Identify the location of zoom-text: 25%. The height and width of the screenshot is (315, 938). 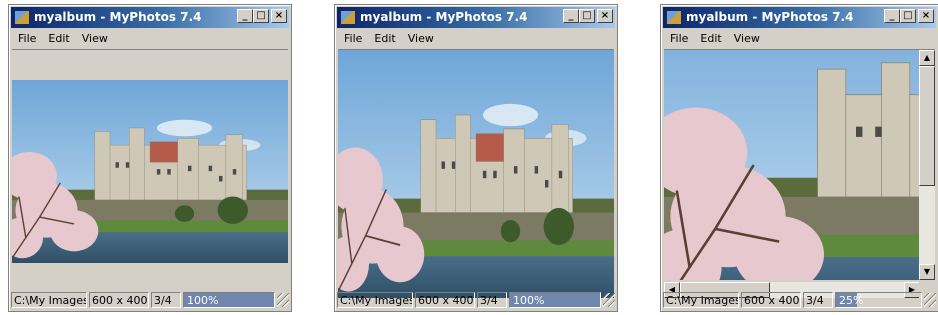
(851, 300).